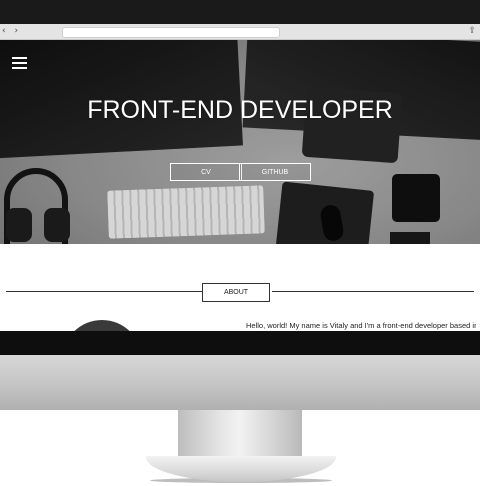  What do you see at coordinates (373, 291) in the screenshot?
I see `about-divider-right` at bounding box center [373, 291].